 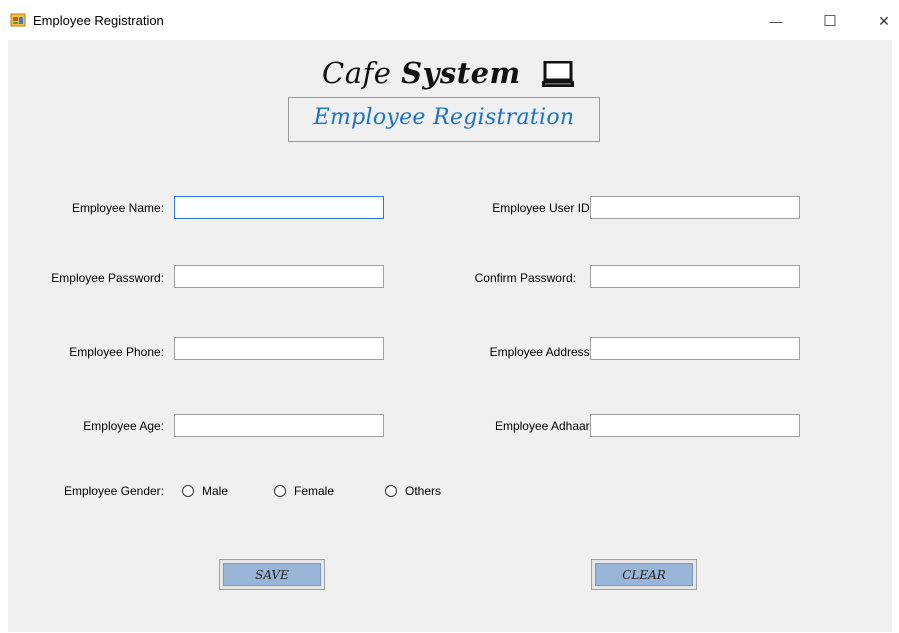 What do you see at coordinates (98, 20) in the screenshot?
I see `window-title: Employee Registration` at bounding box center [98, 20].